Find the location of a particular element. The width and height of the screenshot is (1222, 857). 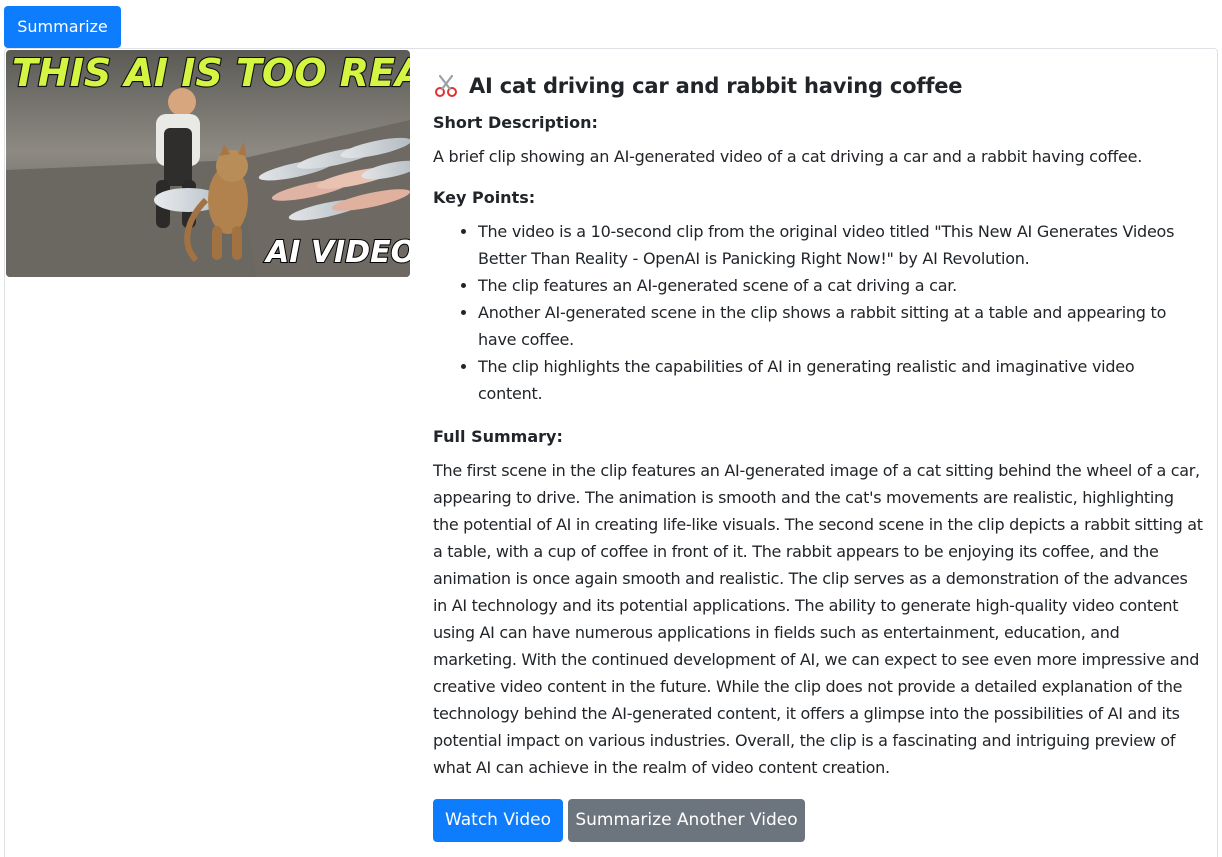

video-thumbnail: THIS AI IS TOO REAL AI VIDEO is located at coordinates (208, 163).